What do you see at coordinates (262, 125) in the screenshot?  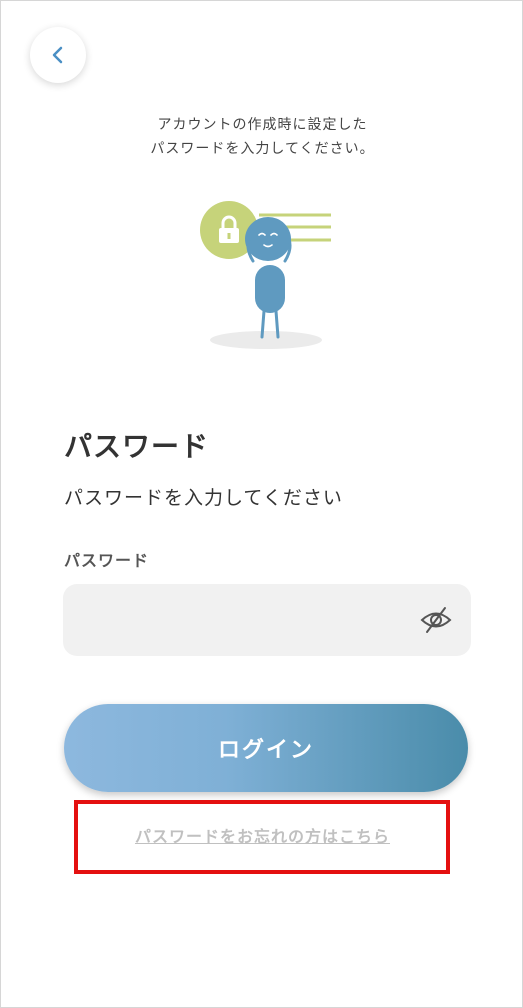 I see `intro-line-1: アカウントの作成時に設定した` at bounding box center [262, 125].